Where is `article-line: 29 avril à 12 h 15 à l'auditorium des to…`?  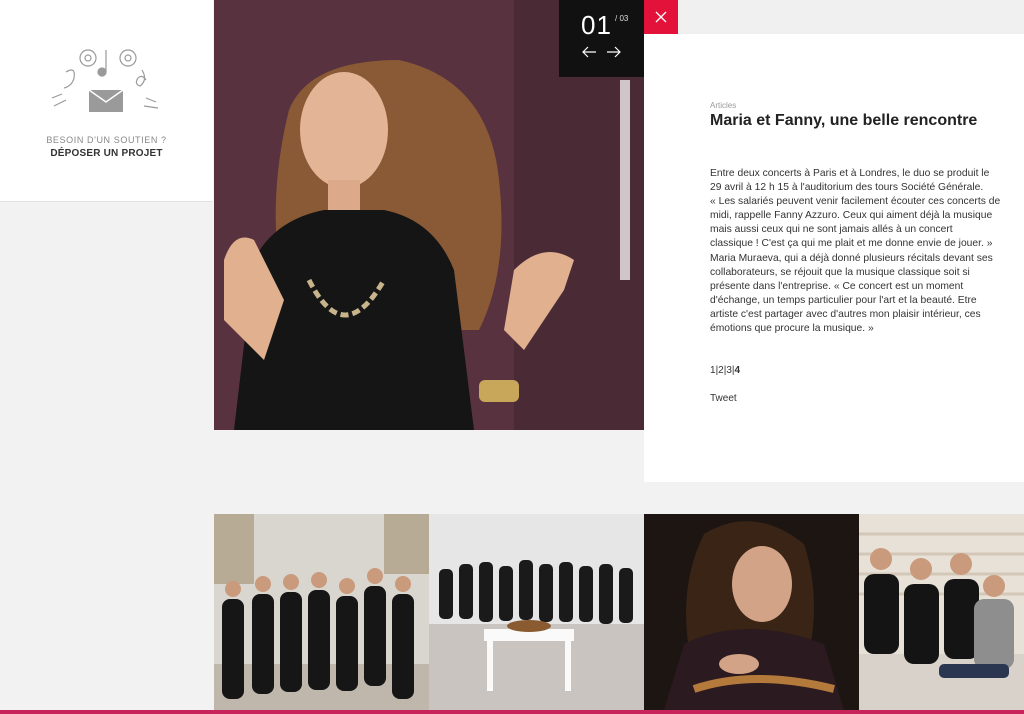
article-line: 29 avril à 12 h 15 à l'auditorium des to… is located at coordinates (847, 188).